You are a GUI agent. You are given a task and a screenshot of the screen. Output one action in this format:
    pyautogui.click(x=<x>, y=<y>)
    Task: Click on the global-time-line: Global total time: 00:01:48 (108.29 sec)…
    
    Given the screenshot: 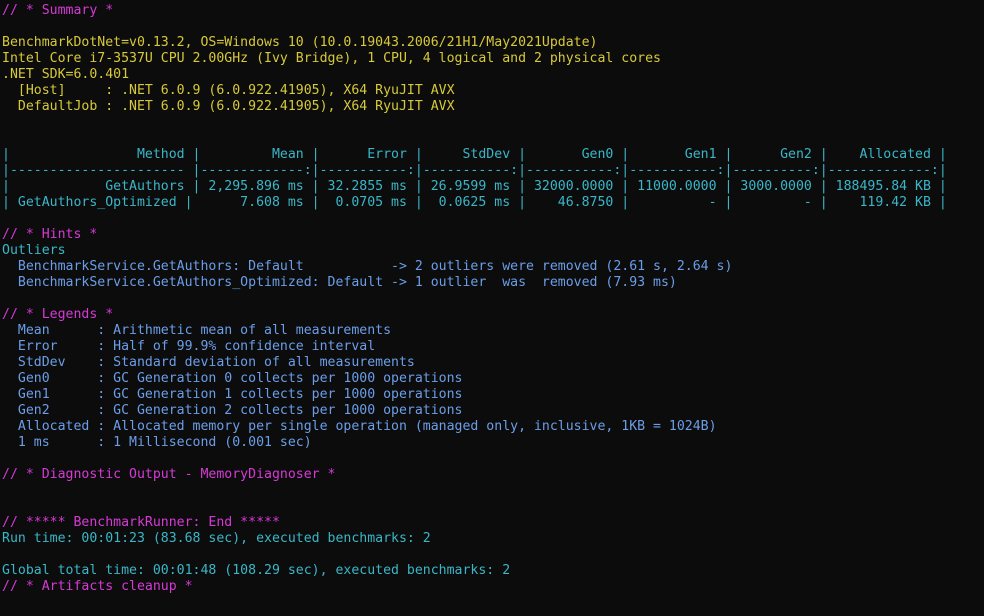 What is the action you would take?
    pyautogui.click(x=256, y=570)
    